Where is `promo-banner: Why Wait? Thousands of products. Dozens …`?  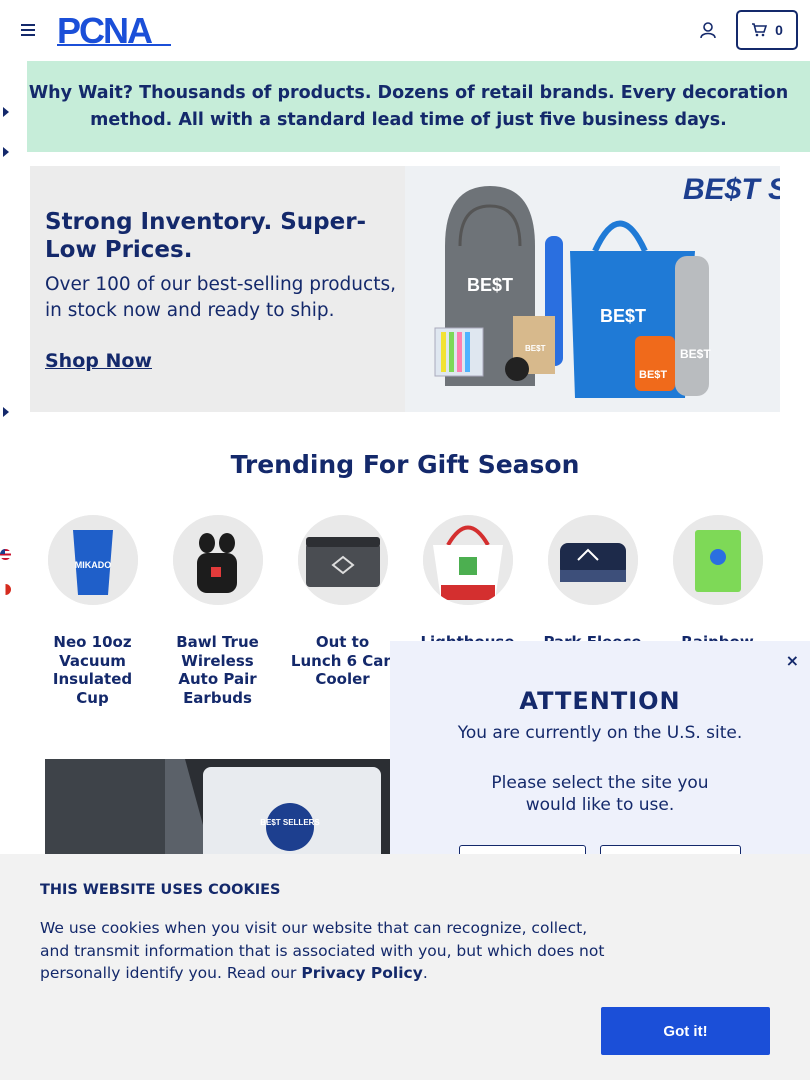 promo-banner: Why Wait? Thousands of products. Dozens … is located at coordinates (418, 106).